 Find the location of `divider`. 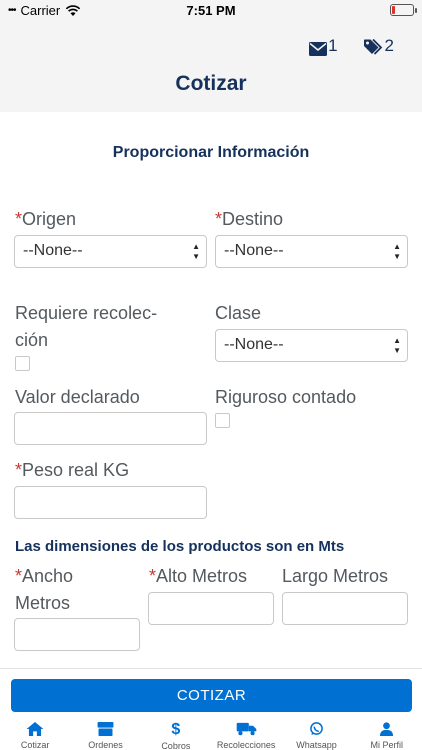

divider is located at coordinates (211, 668).